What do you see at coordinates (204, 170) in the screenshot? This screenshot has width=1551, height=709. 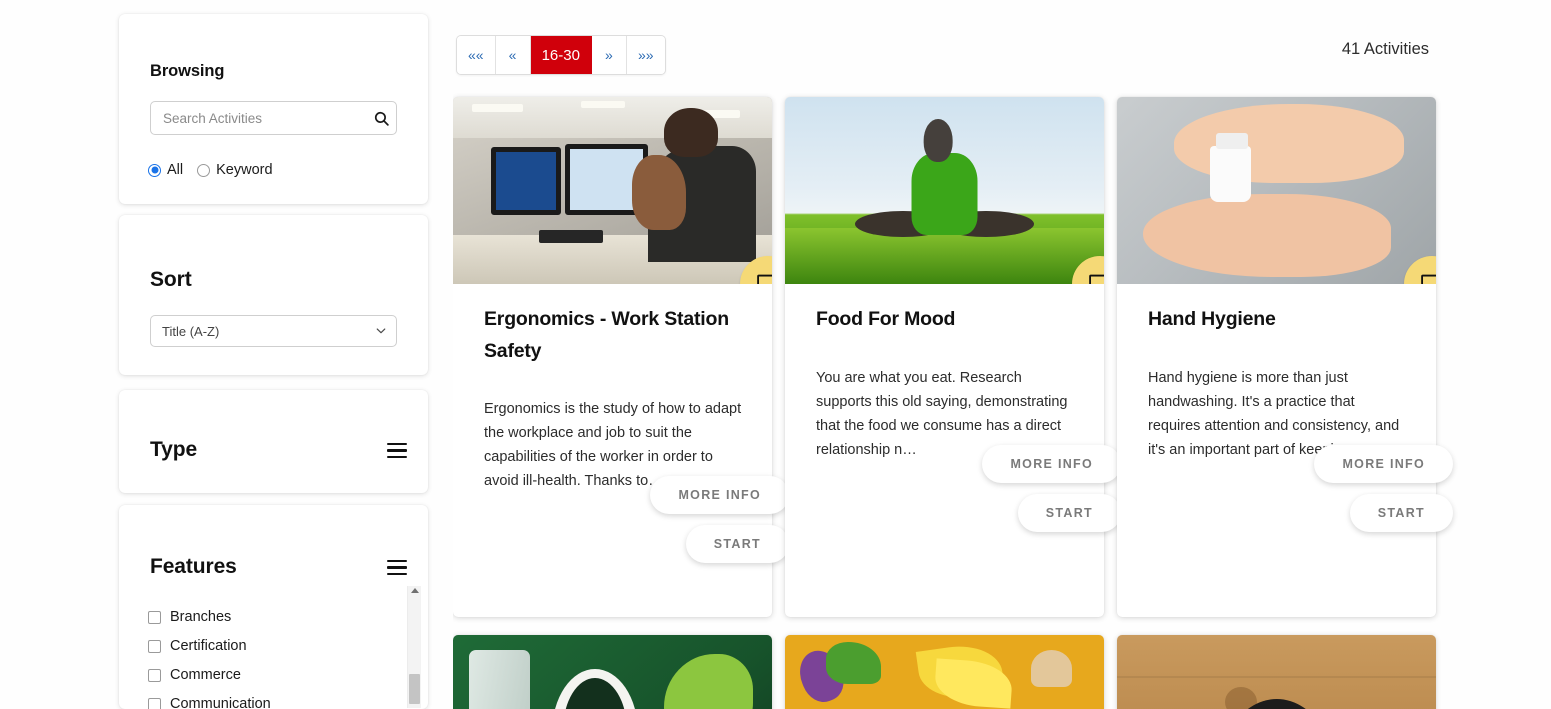 I see `radio-keyword-dot` at bounding box center [204, 170].